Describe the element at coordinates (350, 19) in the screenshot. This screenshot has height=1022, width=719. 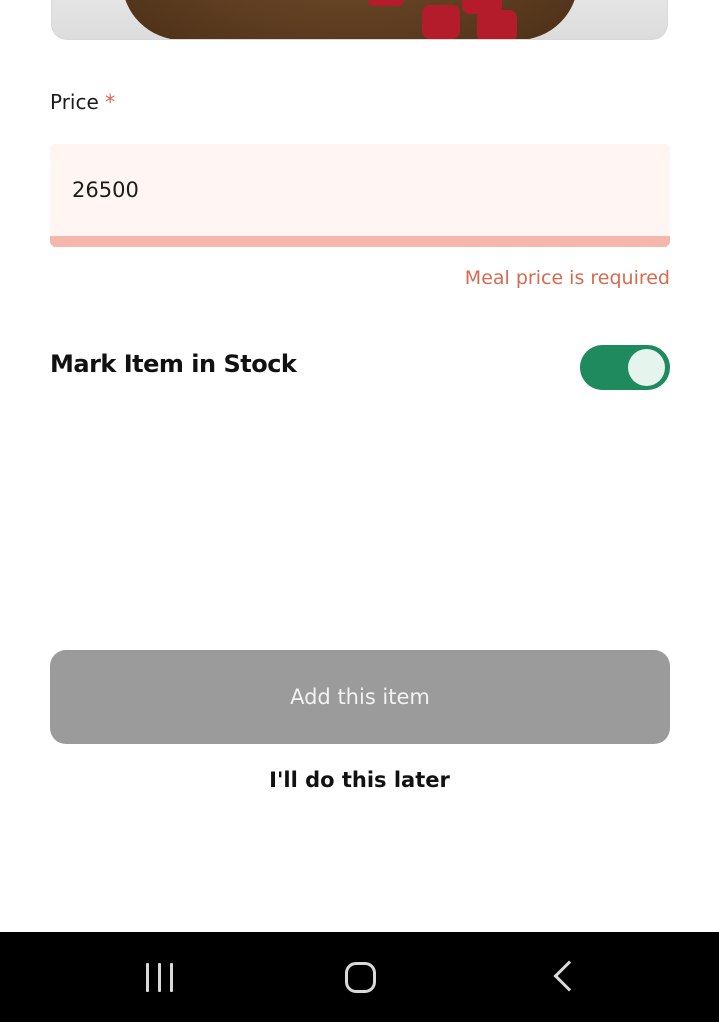
I see `cutting-board` at that location.